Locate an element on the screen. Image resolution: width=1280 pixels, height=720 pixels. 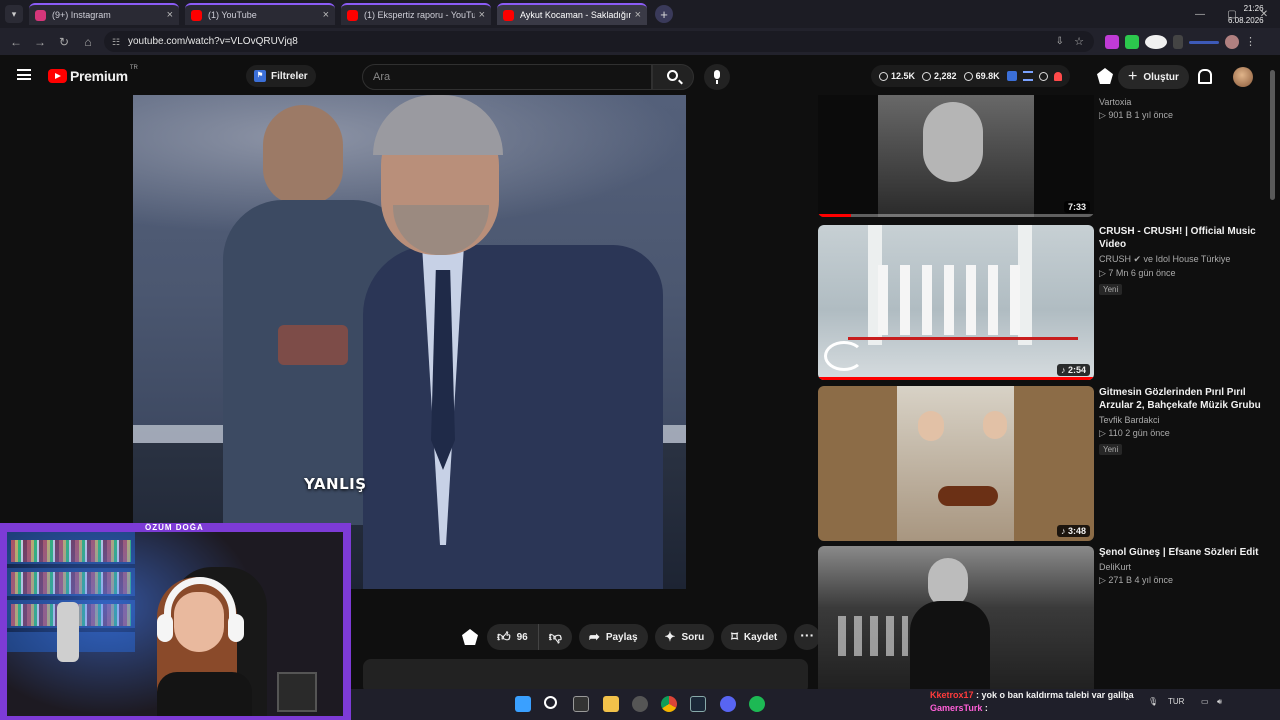
minimize-icon: — is located at coordinates (1200, 14).